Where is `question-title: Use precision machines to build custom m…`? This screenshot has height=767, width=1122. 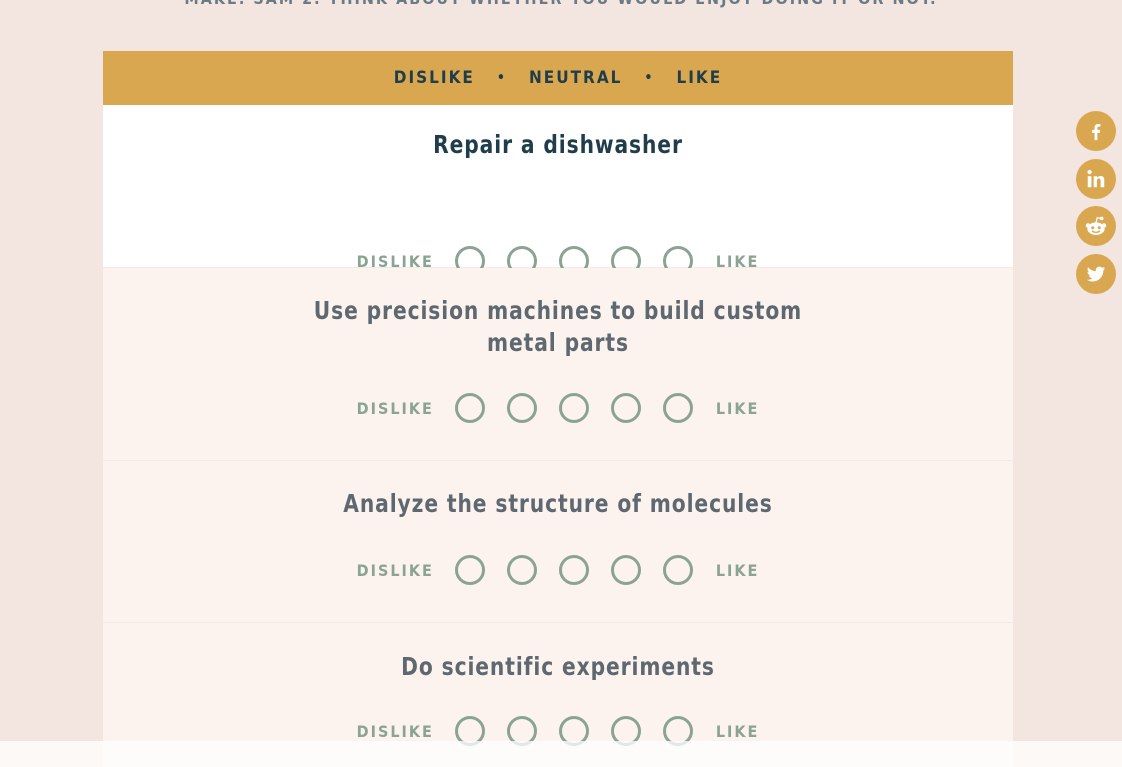 question-title: Use precision machines to build custom m… is located at coordinates (558, 326).